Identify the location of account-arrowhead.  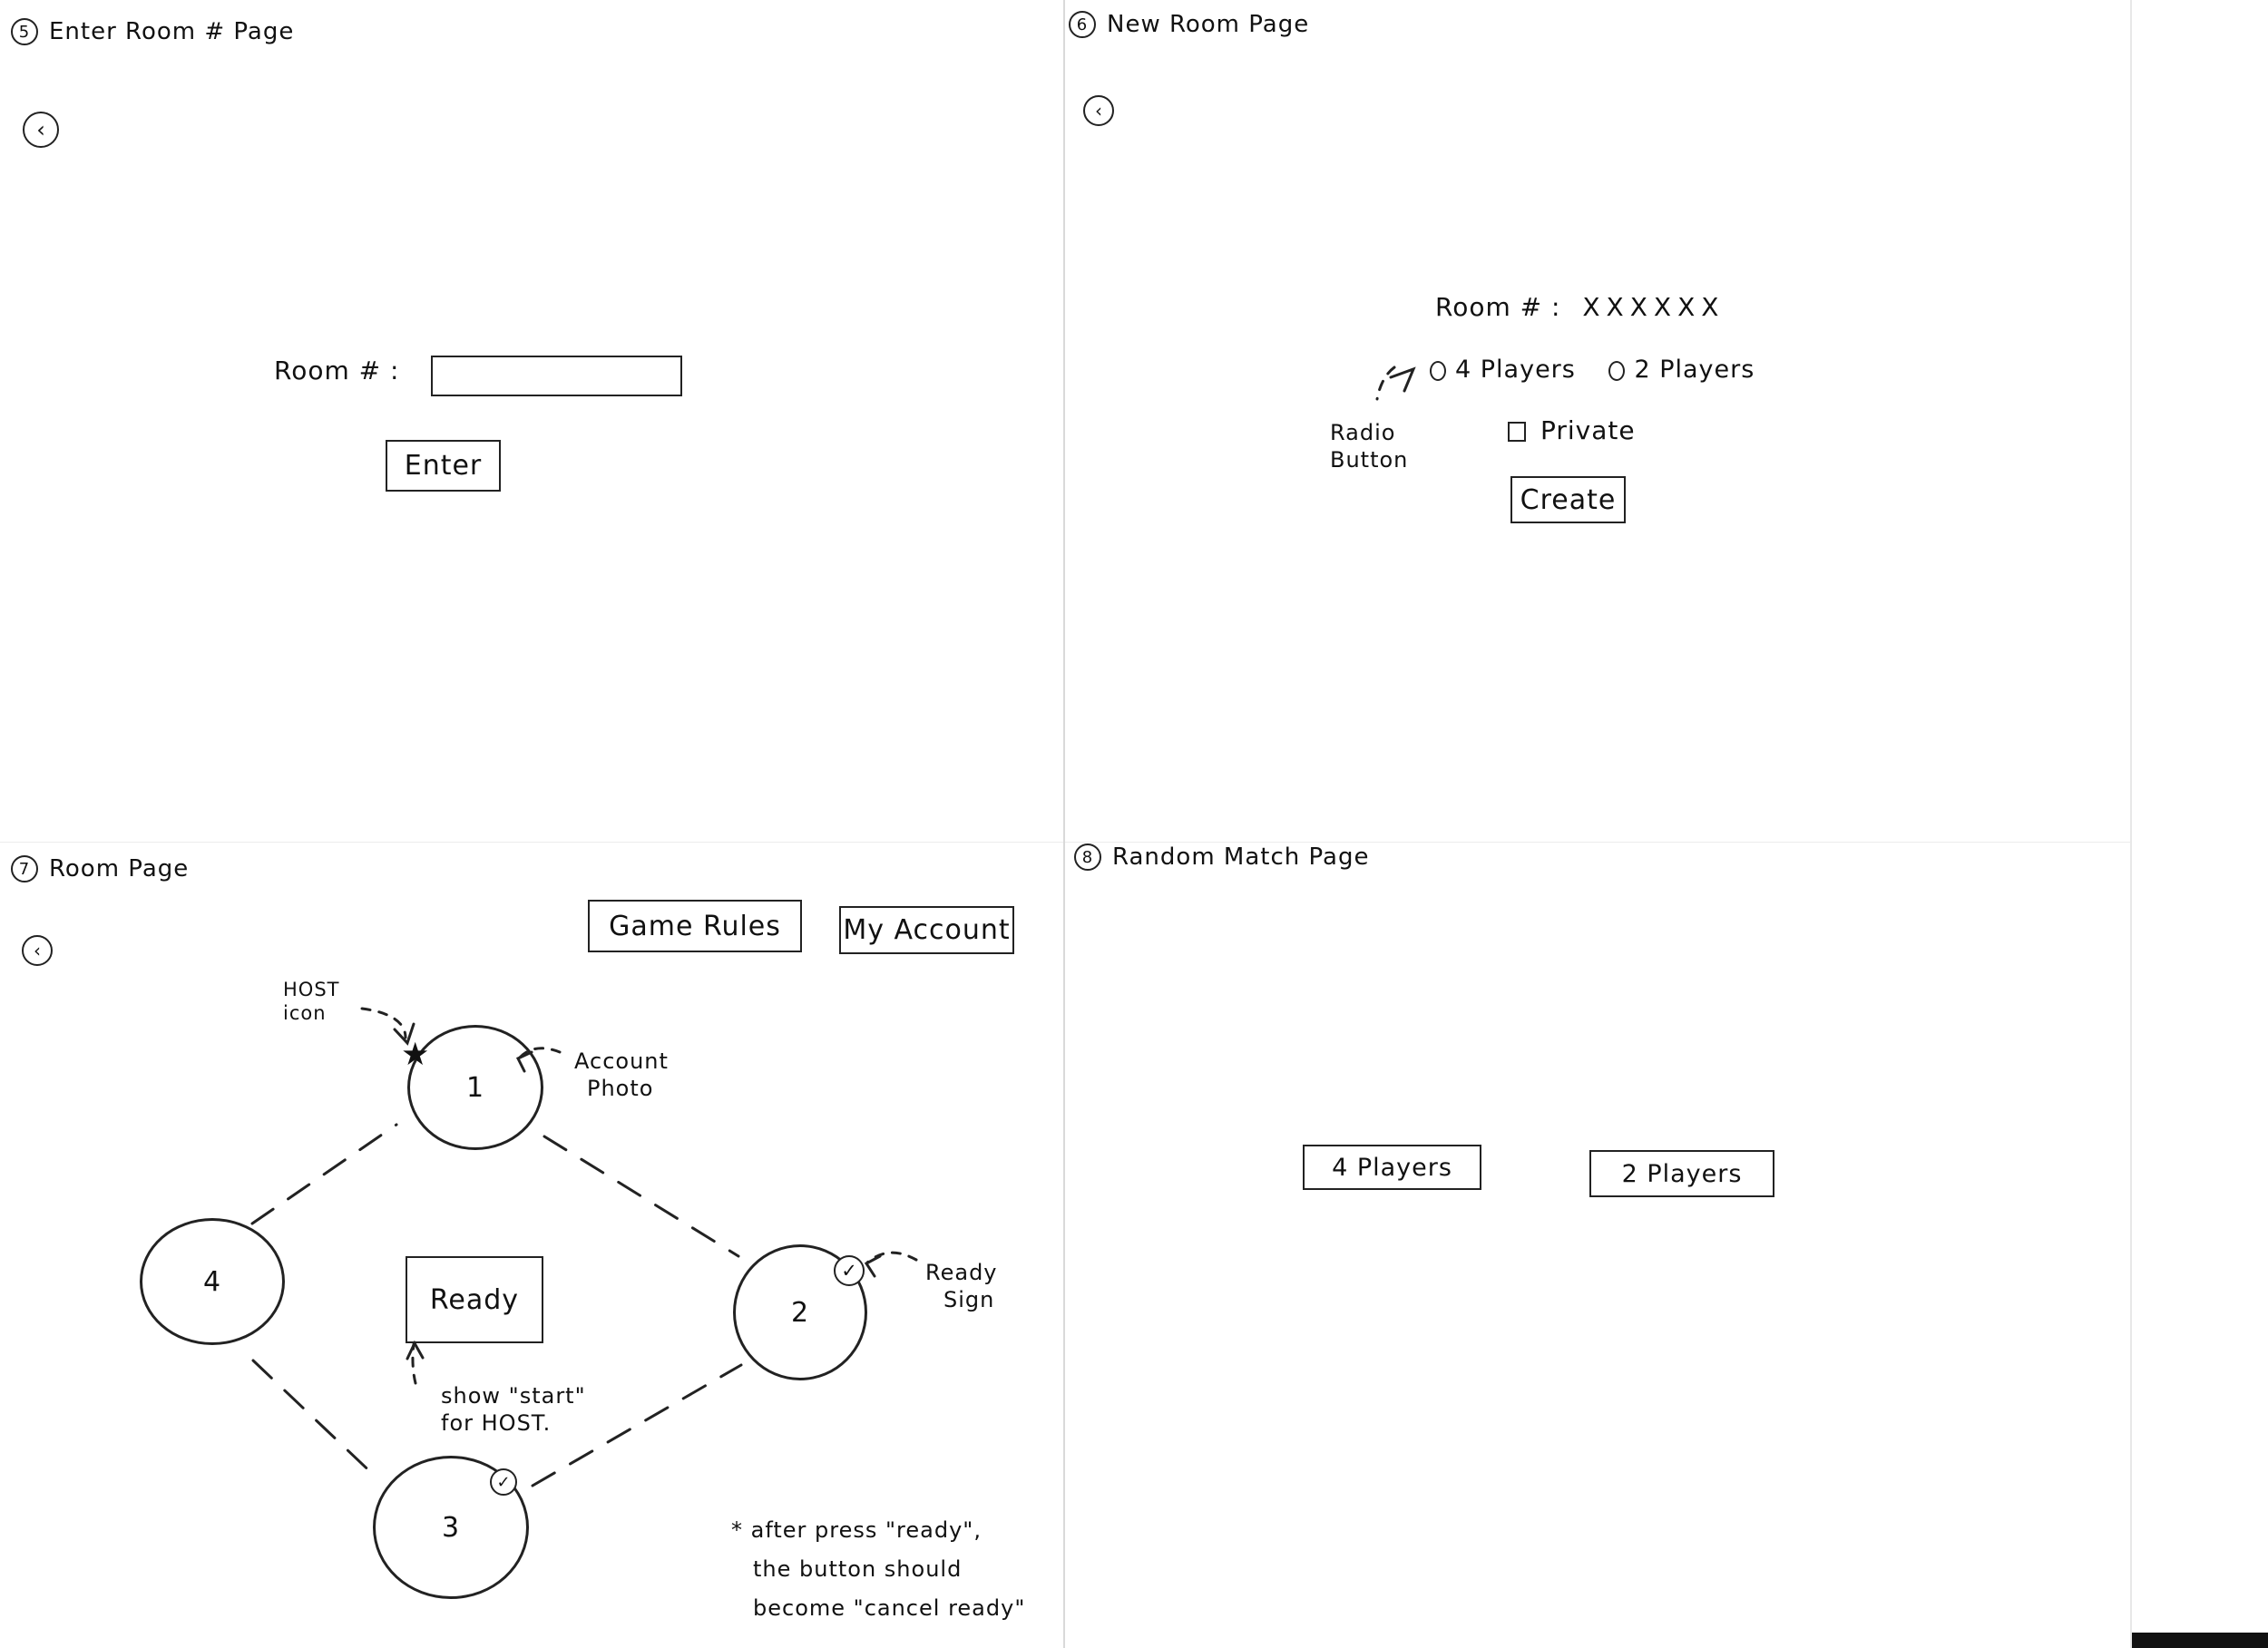
(524, 1061).